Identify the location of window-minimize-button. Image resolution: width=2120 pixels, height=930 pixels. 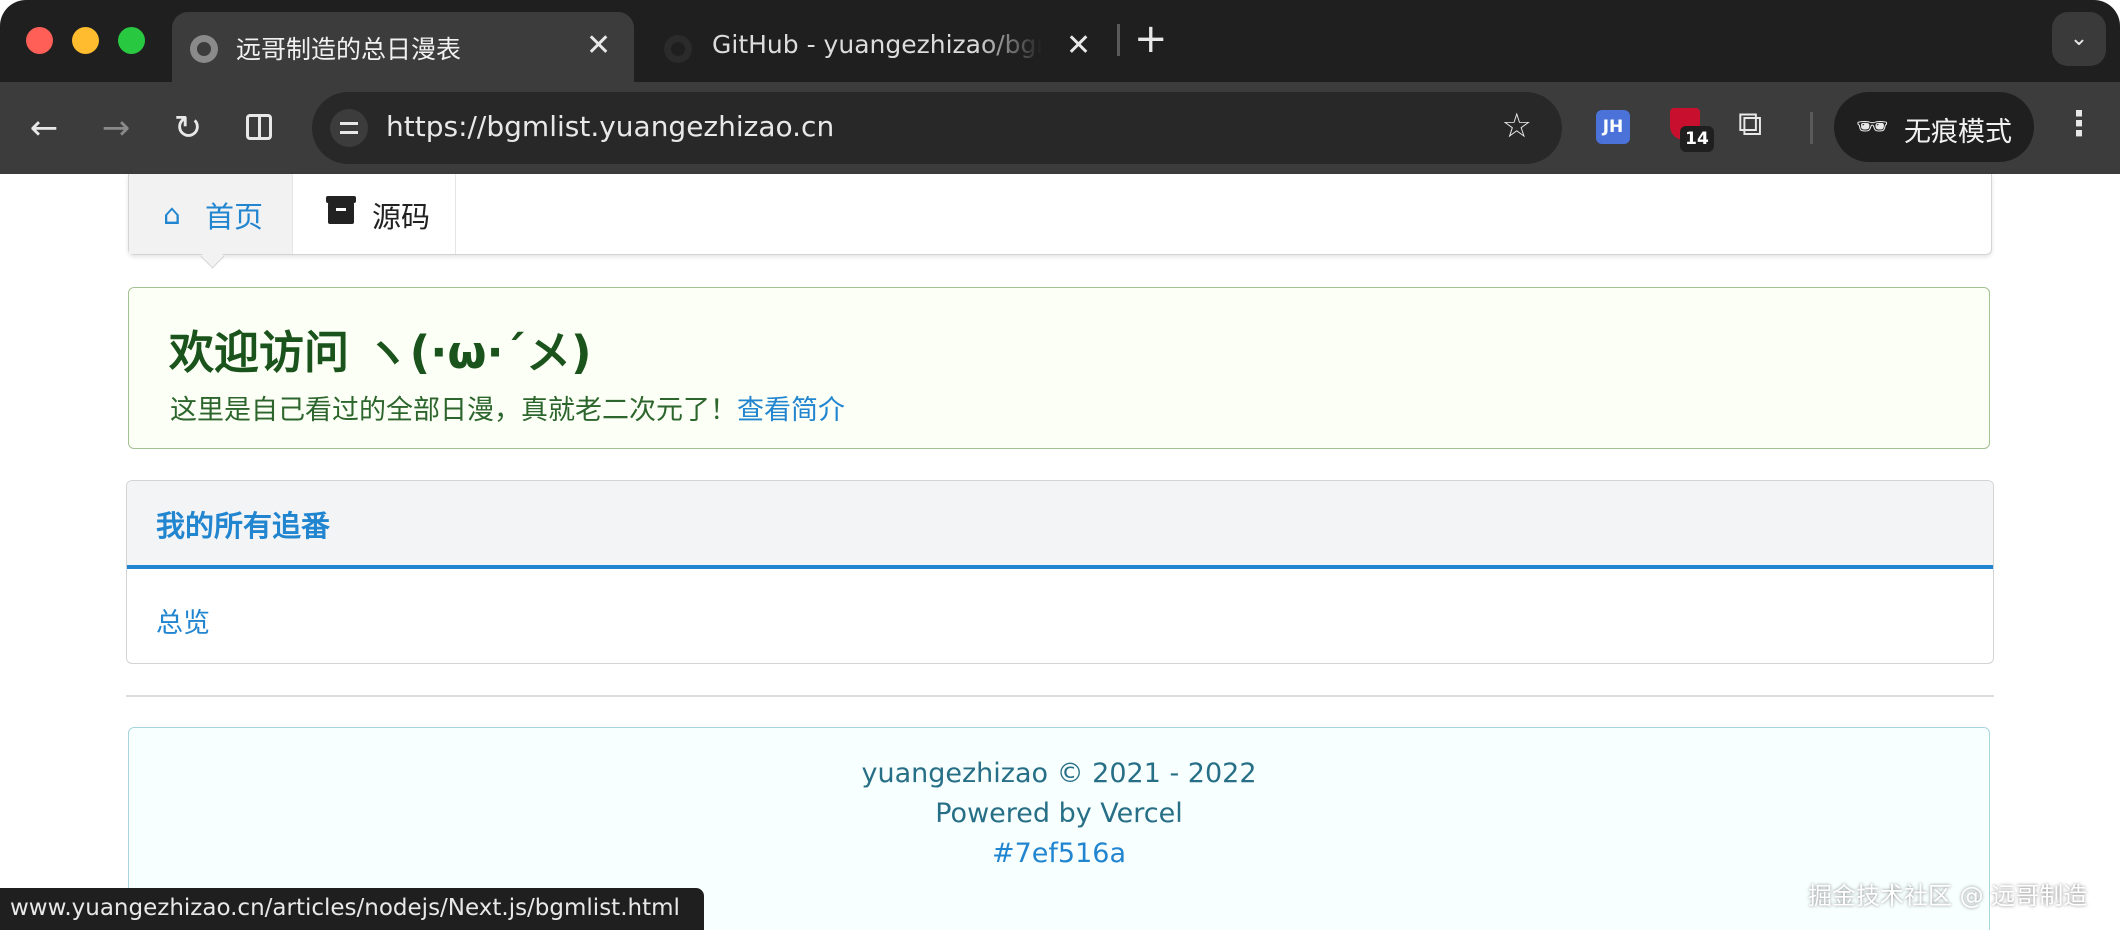
(85, 40).